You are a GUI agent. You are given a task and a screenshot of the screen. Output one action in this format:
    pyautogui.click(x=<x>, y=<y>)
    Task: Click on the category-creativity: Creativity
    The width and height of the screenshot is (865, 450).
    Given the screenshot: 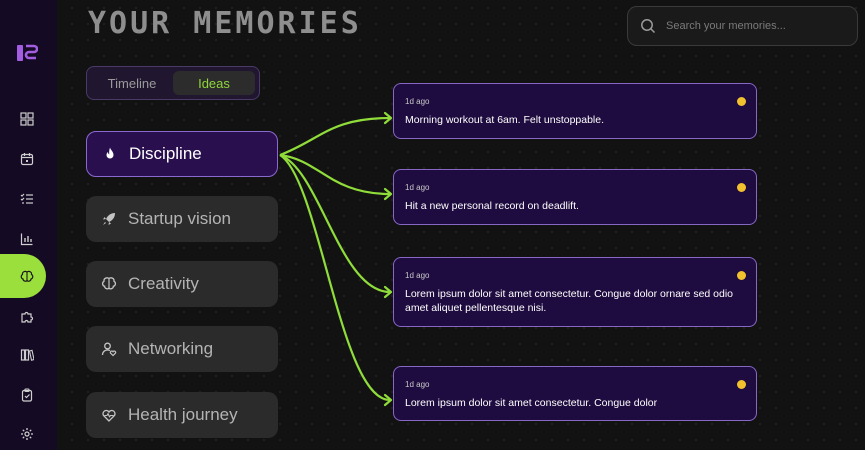 What is the action you would take?
    pyautogui.click(x=182, y=284)
    